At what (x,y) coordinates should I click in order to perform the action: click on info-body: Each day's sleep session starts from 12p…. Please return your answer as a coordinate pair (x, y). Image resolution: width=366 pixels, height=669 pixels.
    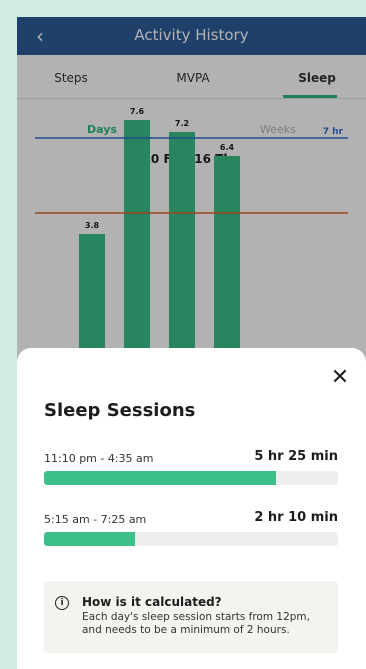
    Looking at the image, I should click on (196, 623).